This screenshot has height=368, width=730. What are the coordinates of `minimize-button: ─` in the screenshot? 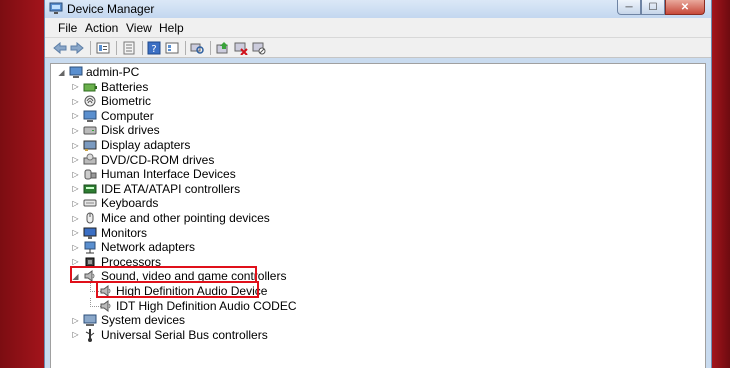 It's located at (629, 7).